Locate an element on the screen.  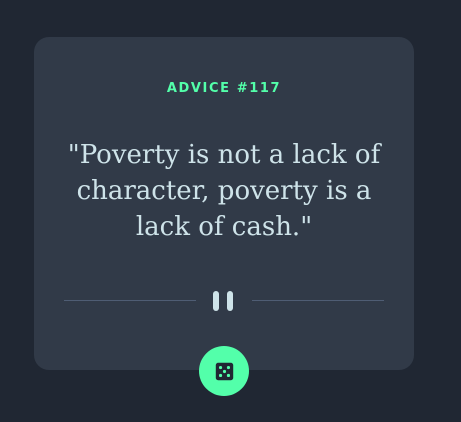
pause-icon is located at coordinates (224, 301).